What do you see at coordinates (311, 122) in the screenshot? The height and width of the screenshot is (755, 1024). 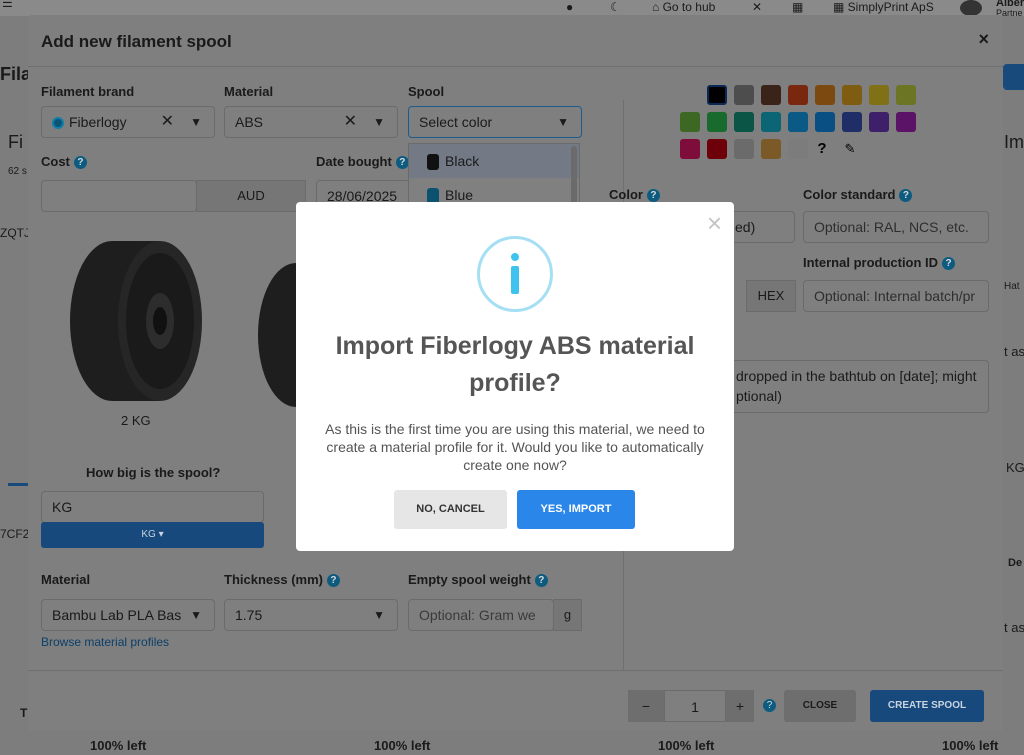 I see `material-select: ABS ✕ ▼` at bounding box center [311, 122].